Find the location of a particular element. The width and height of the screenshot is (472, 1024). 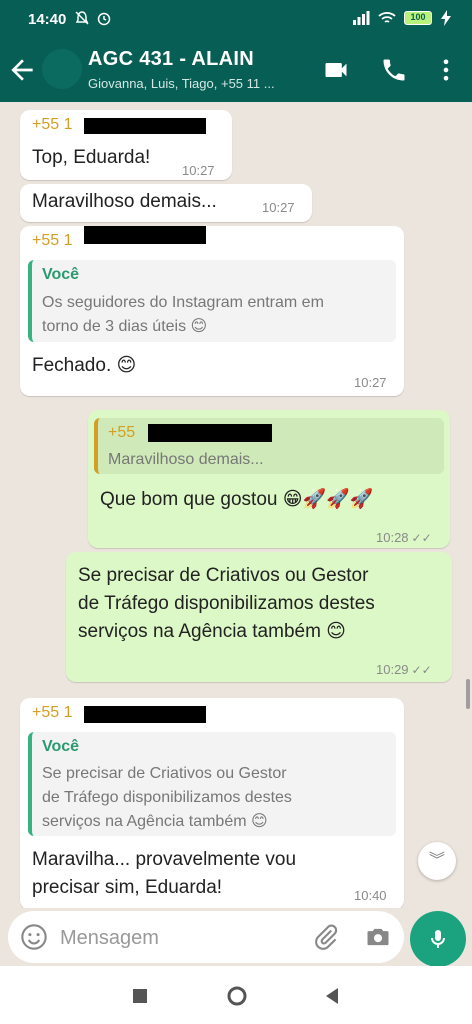

phone-icon is located at coordinates (394, 70).